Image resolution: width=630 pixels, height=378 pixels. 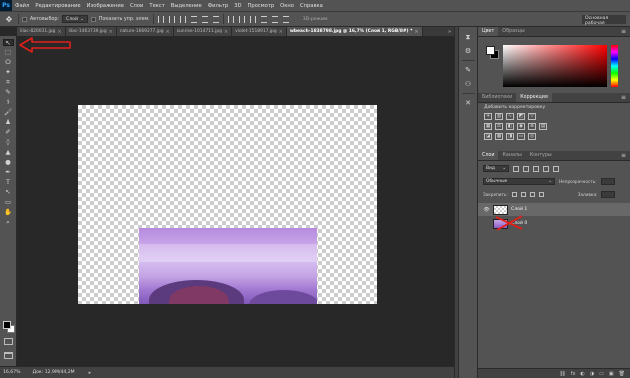 I want to click on link-layers-icon: ⛓, so click(x=562, y=374).